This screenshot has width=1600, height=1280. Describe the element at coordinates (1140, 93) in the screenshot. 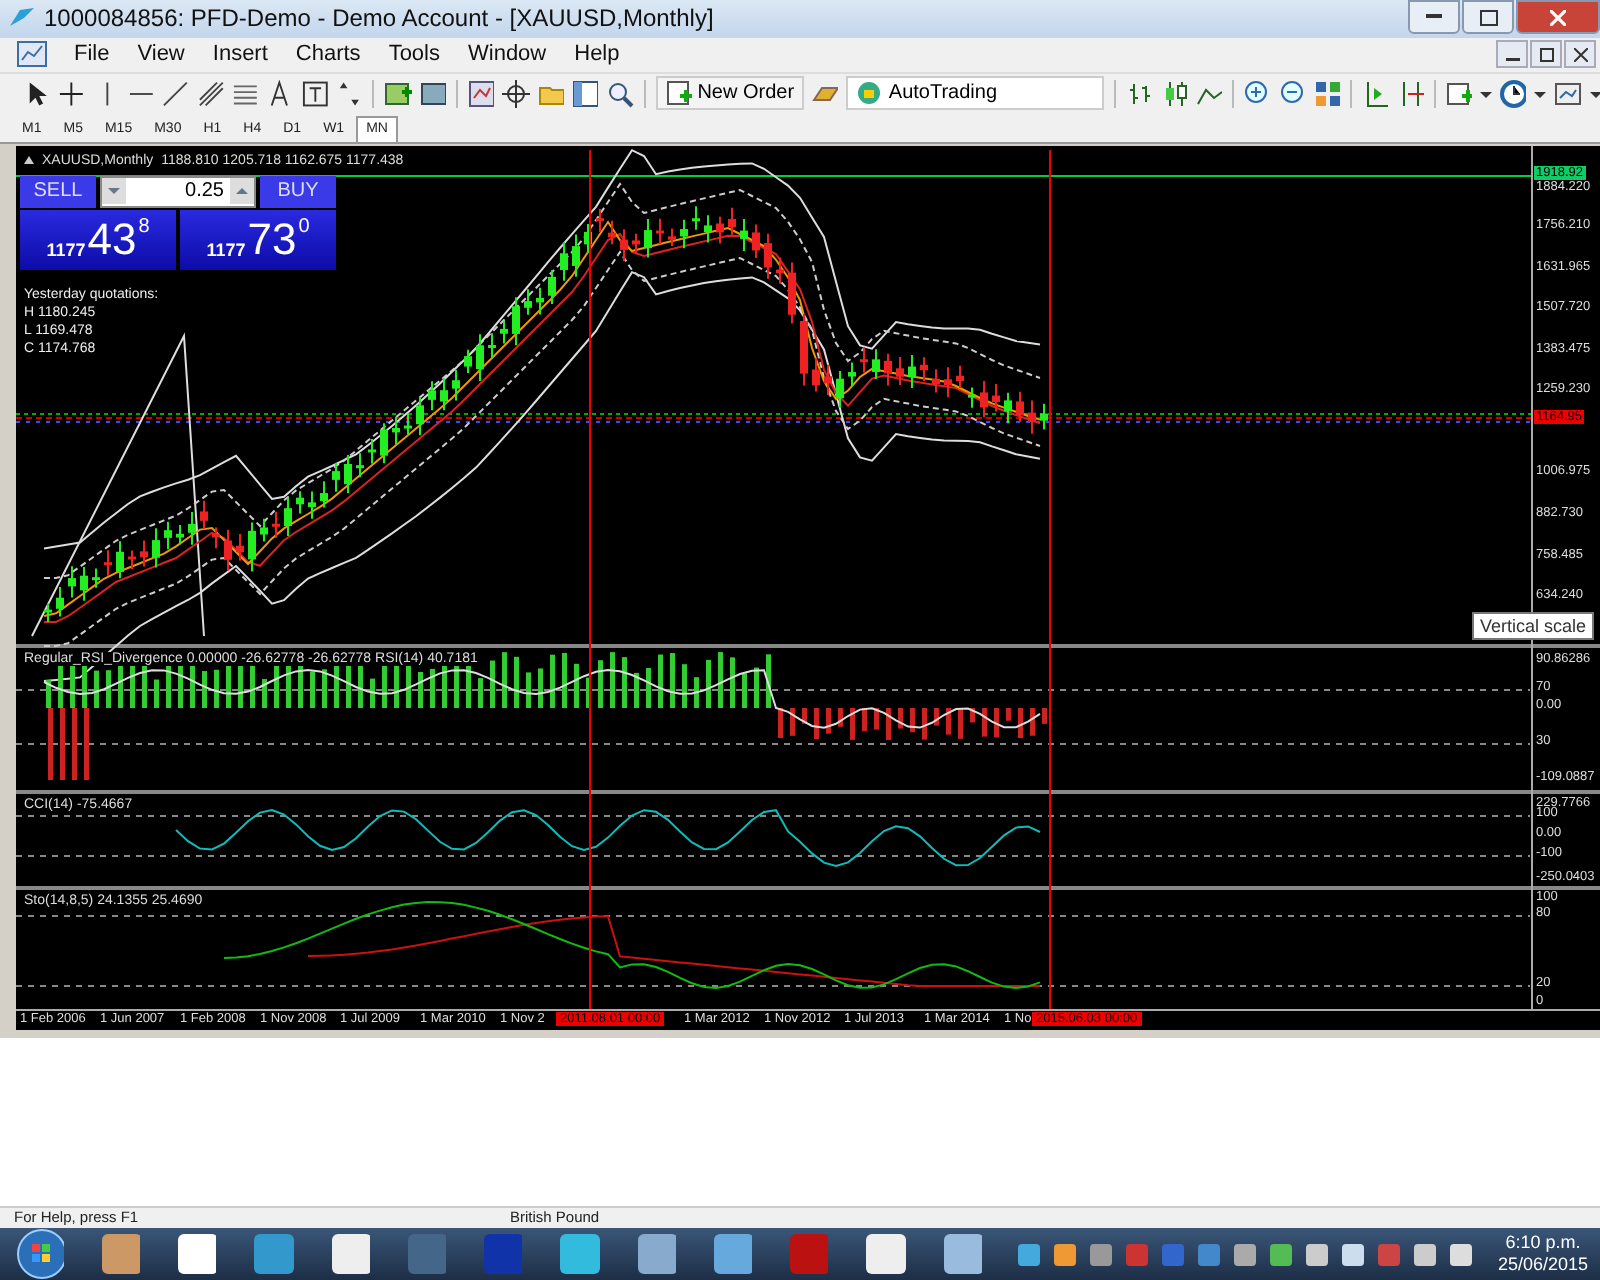

I see `bar-chart-icon` at that location.